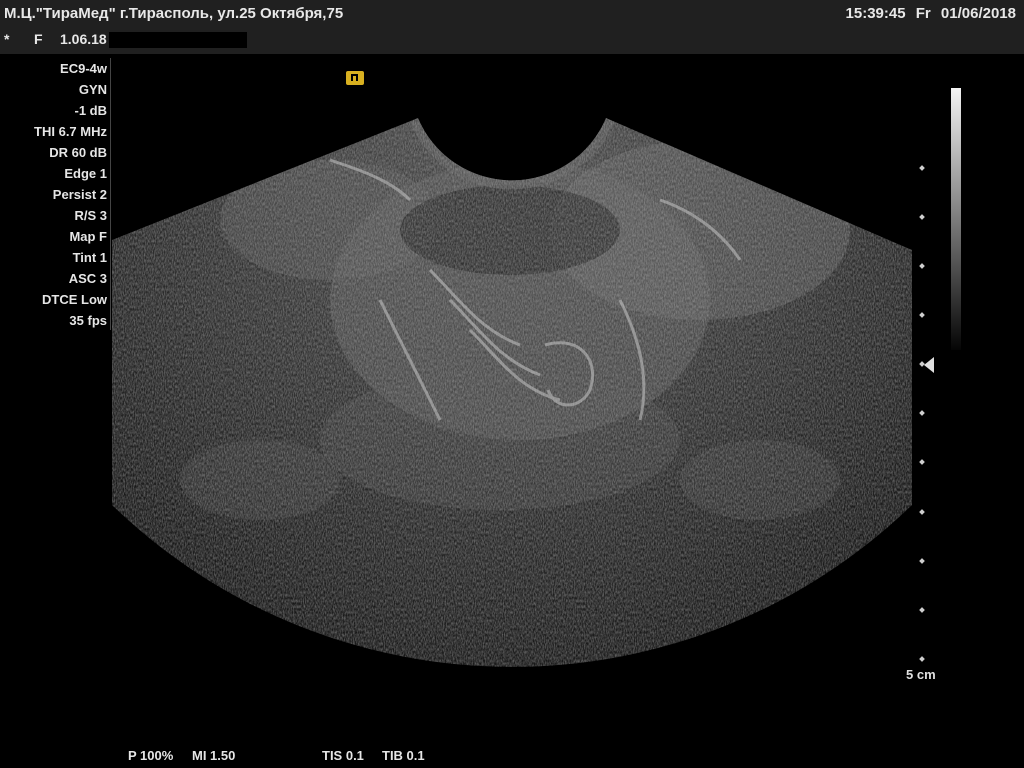 This screenshot has height=768, width=1024. Describe the element at coordinates (214, 755) in the screenshot. I see `mechanical-index: MI 1.50` at that location.